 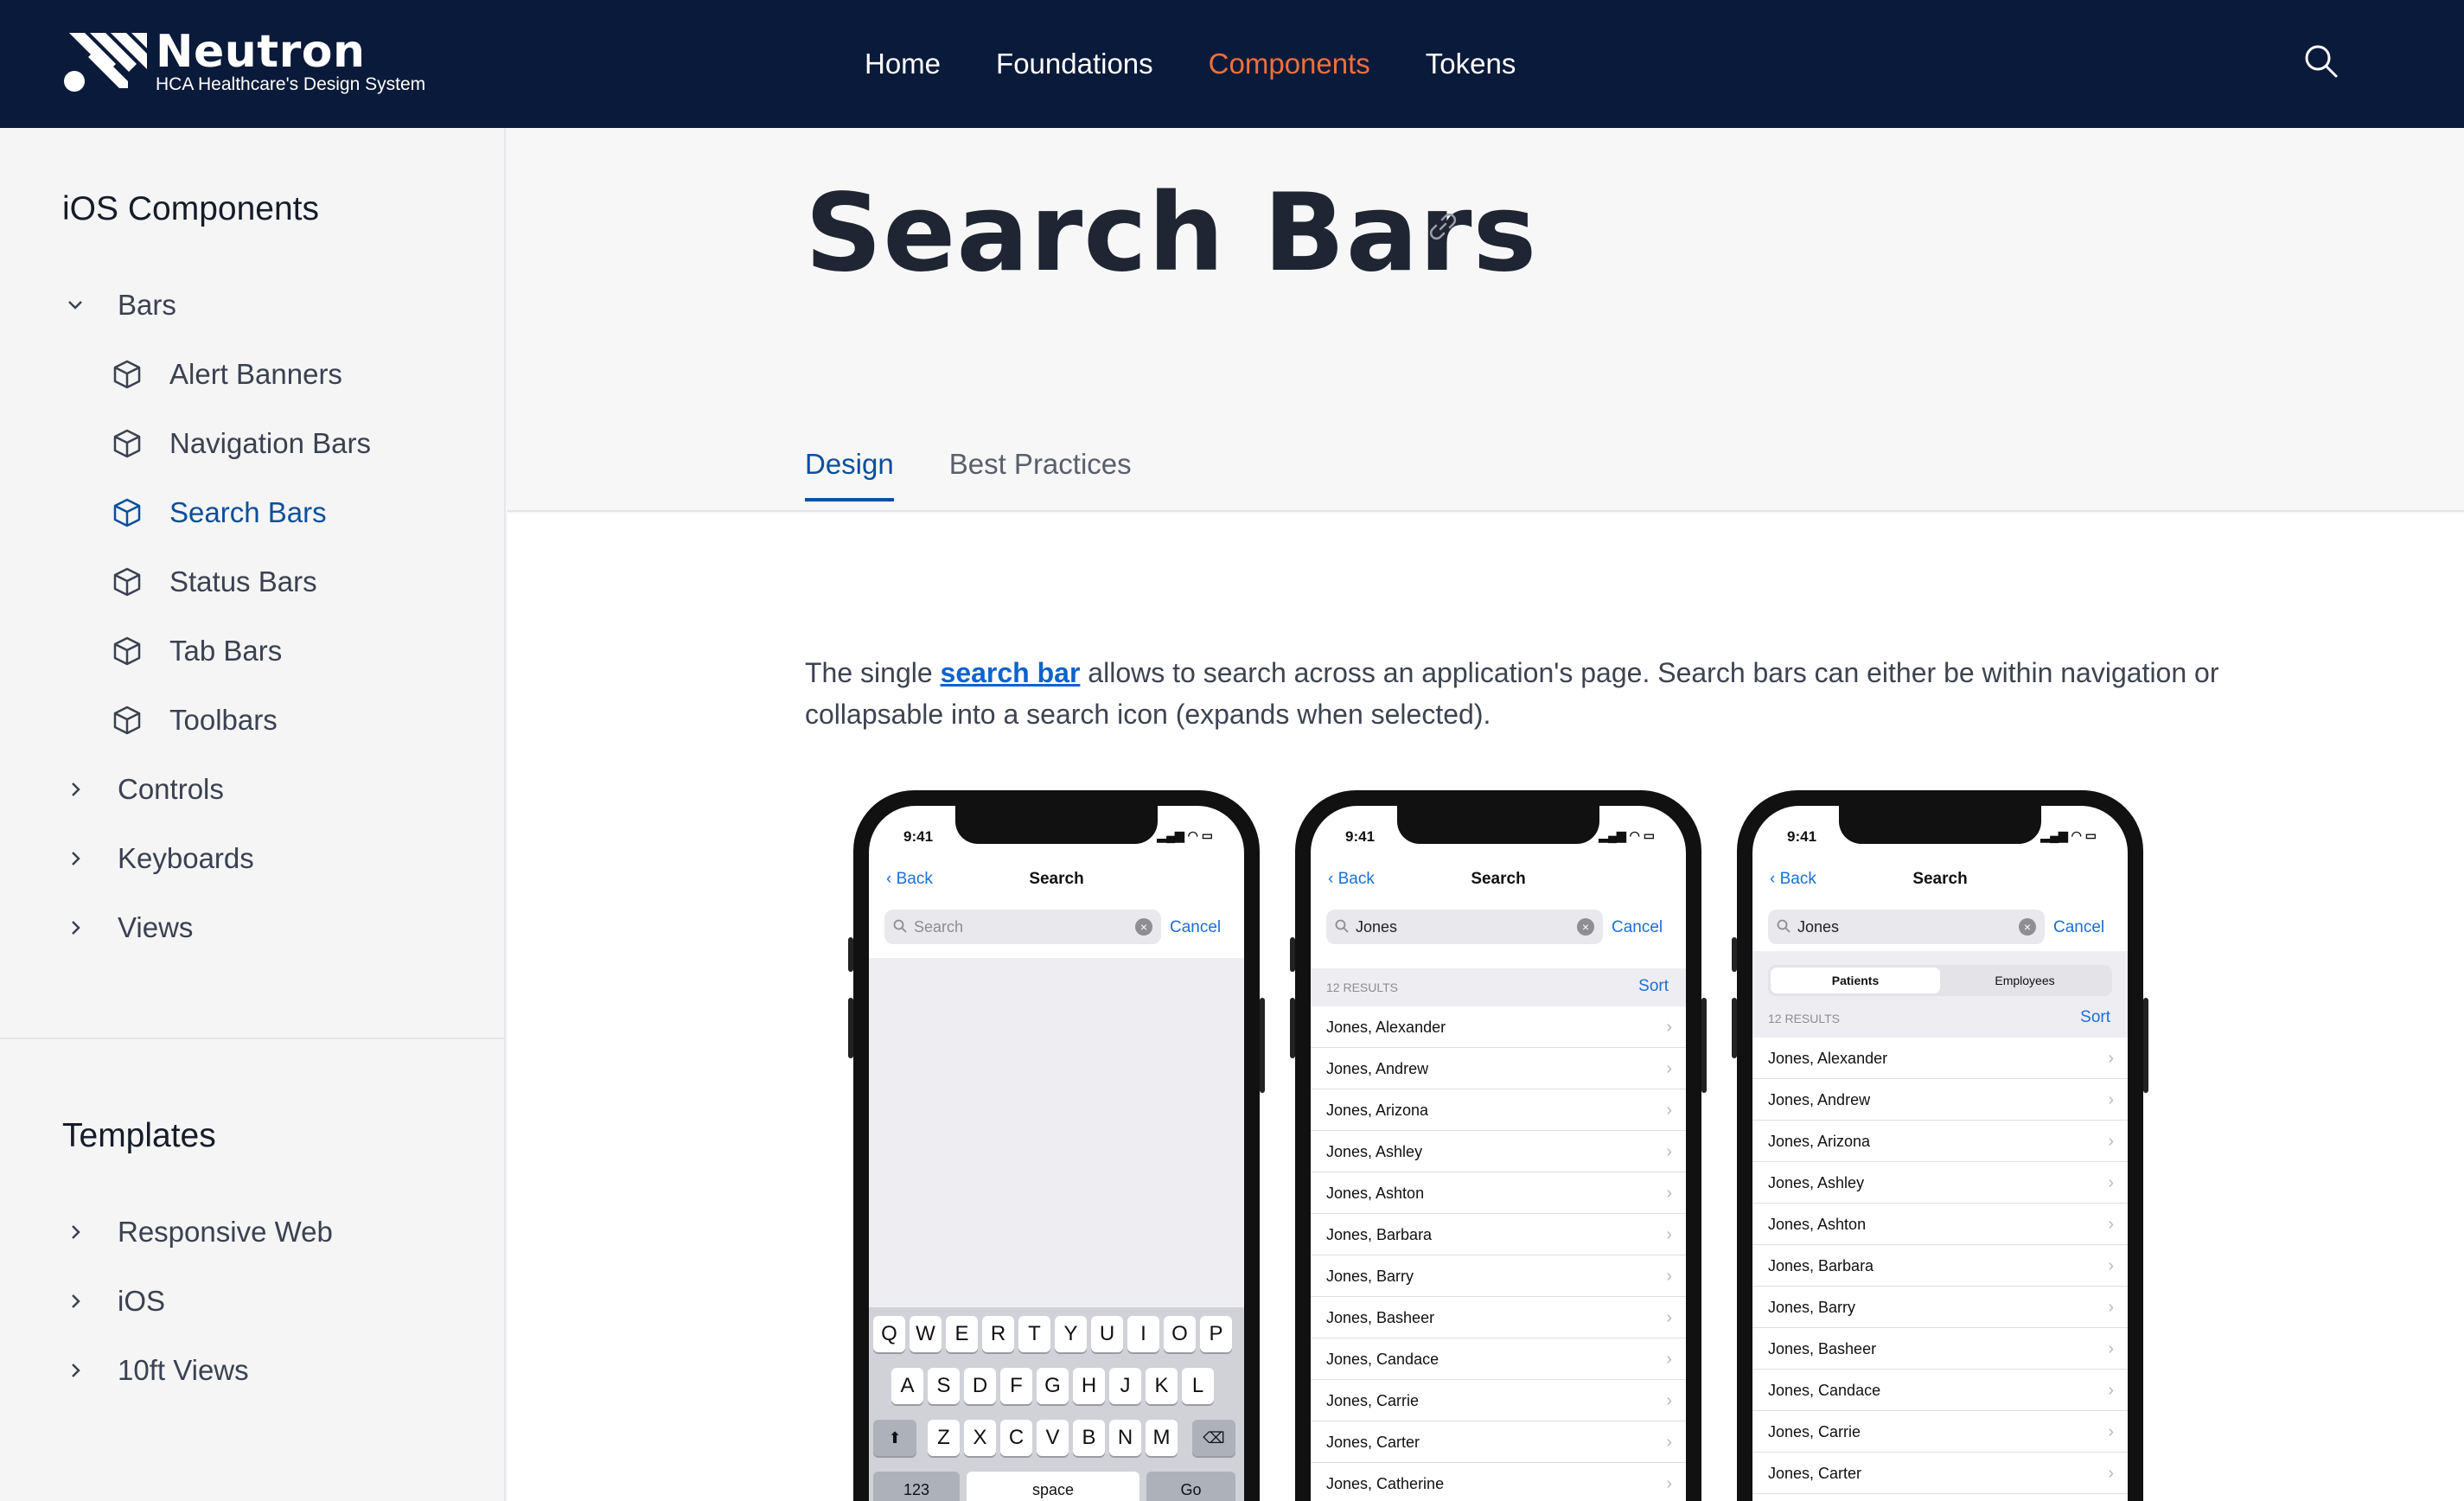 What do you see at coordinates (1016, 1386) in the screenshot?
I see `key: F` at bounding box center [1016, 1386].